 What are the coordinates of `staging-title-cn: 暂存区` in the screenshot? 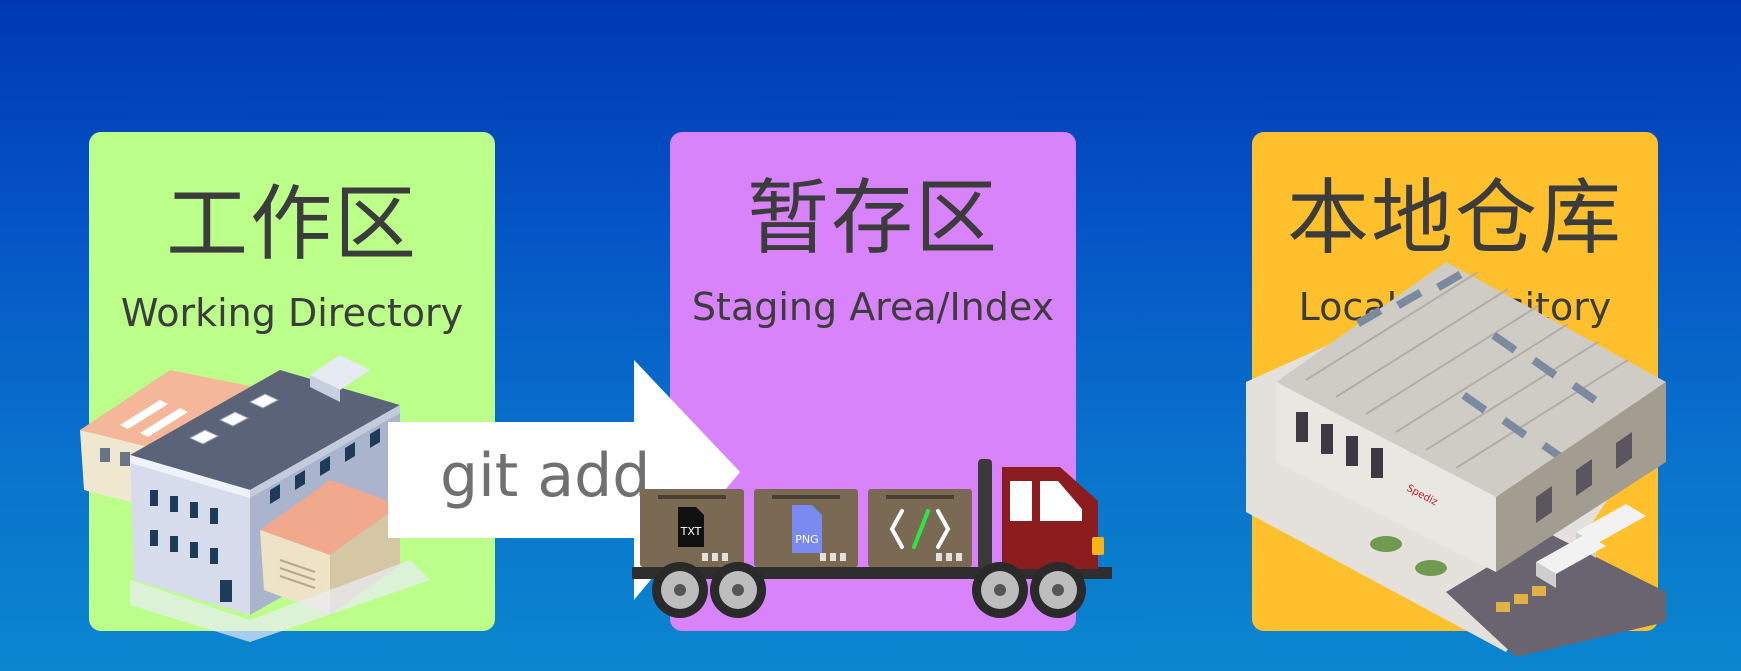 It's located at (872, 218).